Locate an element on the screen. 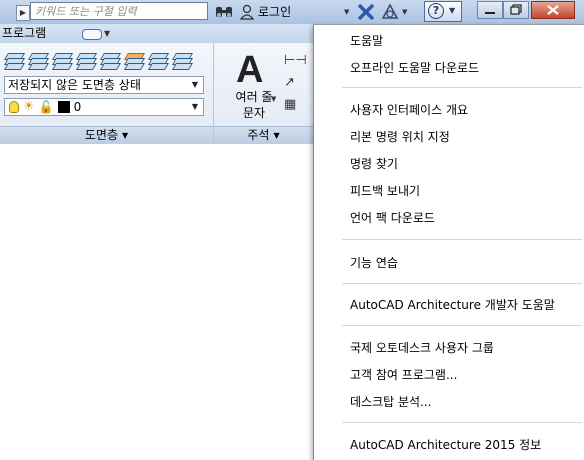 The width and height of the screenshot is (584, 460). annotation-panel: A 여러 줄 문자 ▼ ⊢⊣ ↗ ▦ 주석 ▼ is located at coordinates (264, 93).